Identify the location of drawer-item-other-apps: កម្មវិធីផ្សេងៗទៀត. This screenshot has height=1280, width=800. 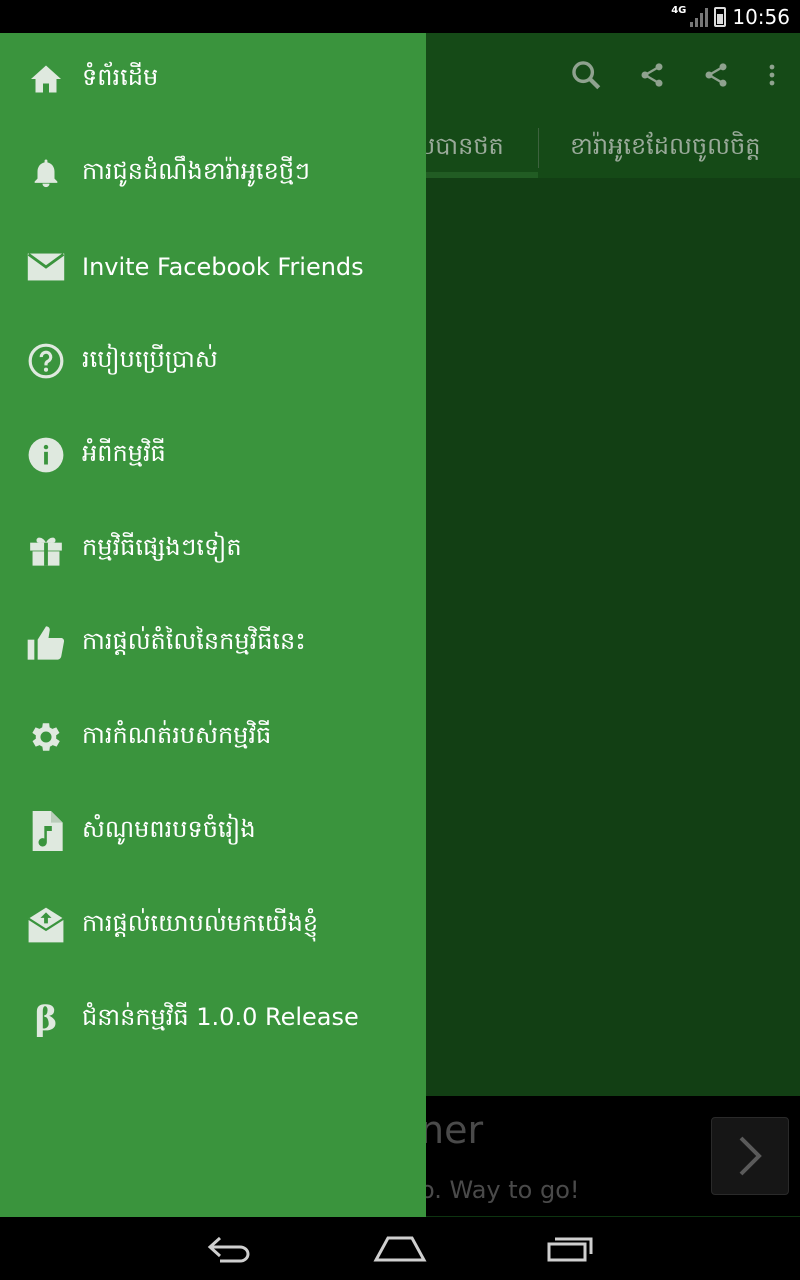
(213, 549).